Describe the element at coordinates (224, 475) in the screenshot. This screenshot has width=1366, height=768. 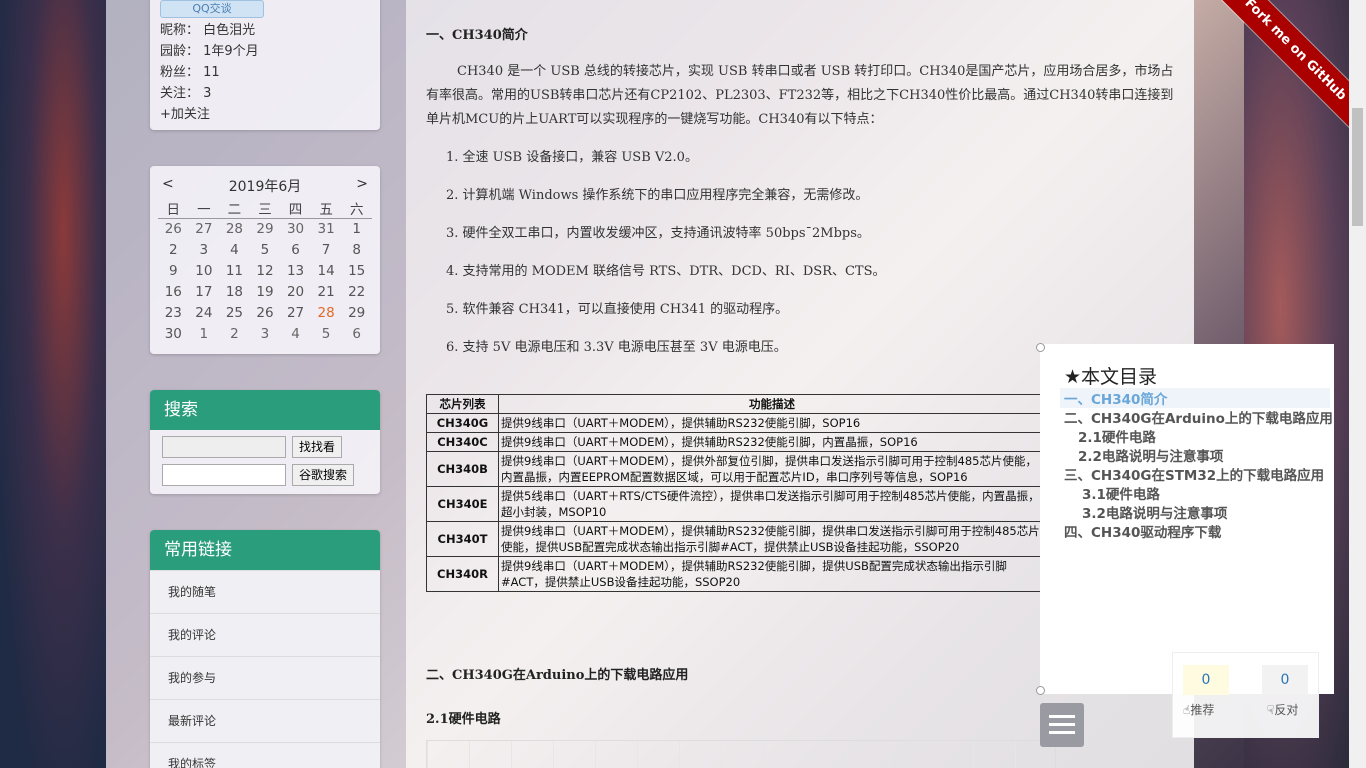
I see `google-search-input` at that location.